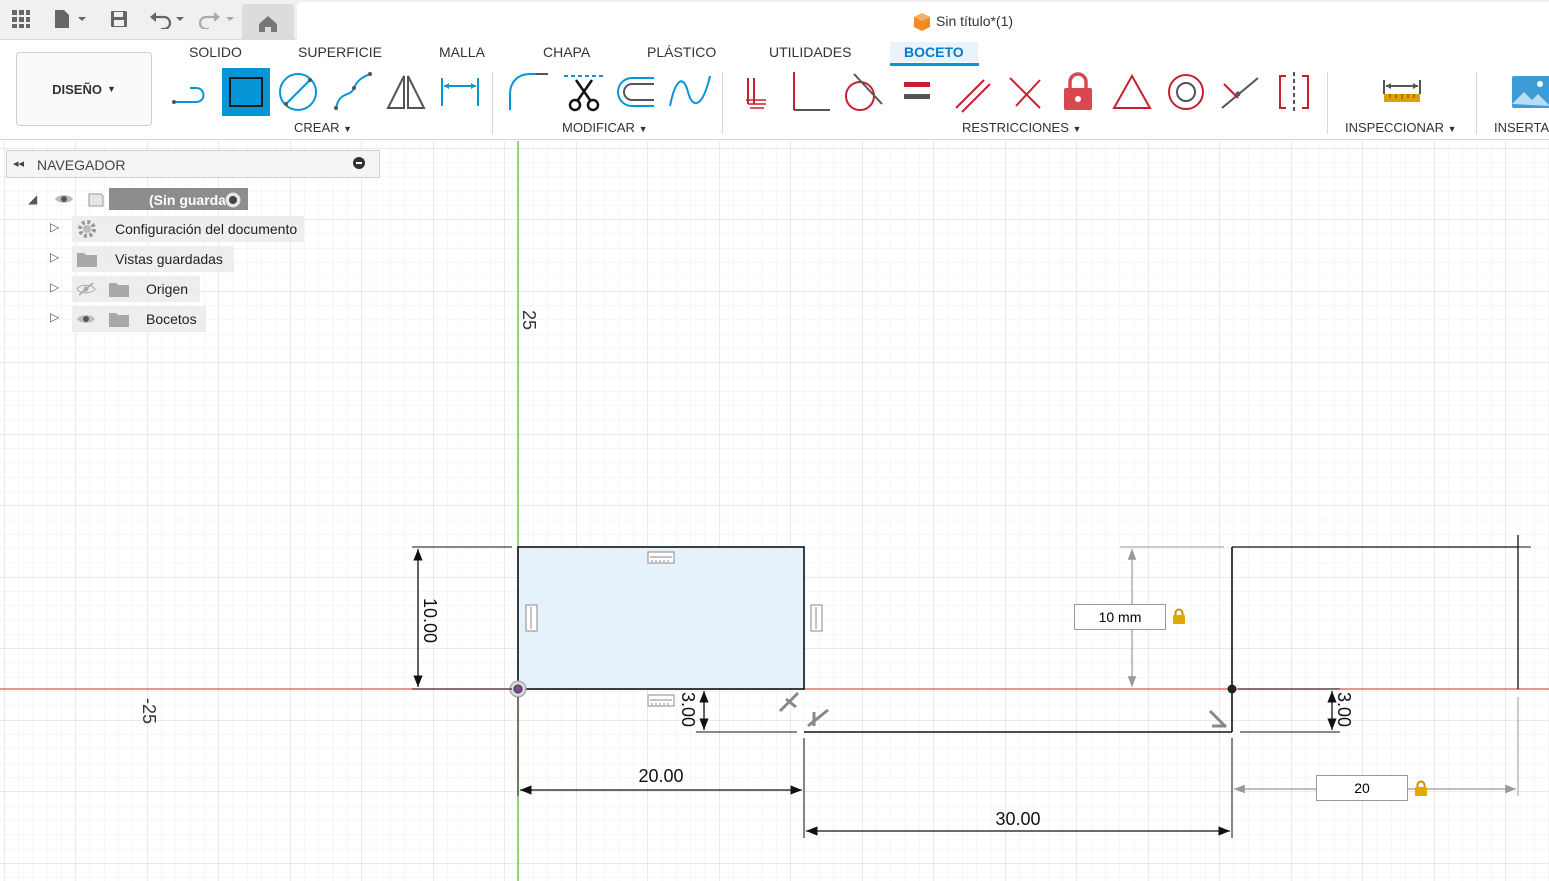 The image size is (1549, 881). What do you see at coordinates (149, 711) in the screenshot?
I see `grid-label-horizontal: -25` at bounding box center [149, 711].